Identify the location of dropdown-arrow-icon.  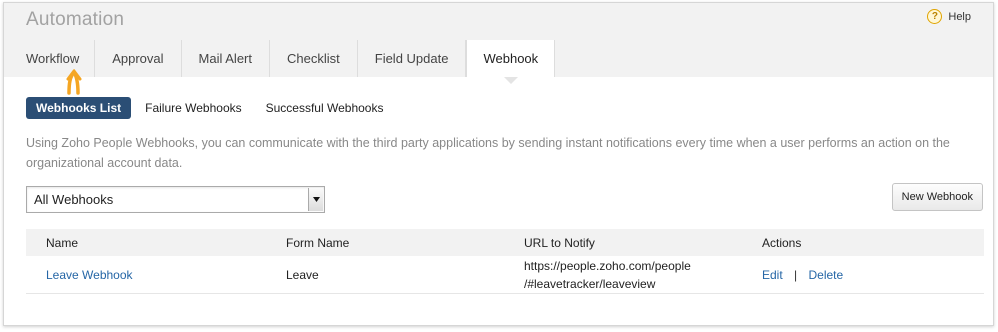
(315, 199).